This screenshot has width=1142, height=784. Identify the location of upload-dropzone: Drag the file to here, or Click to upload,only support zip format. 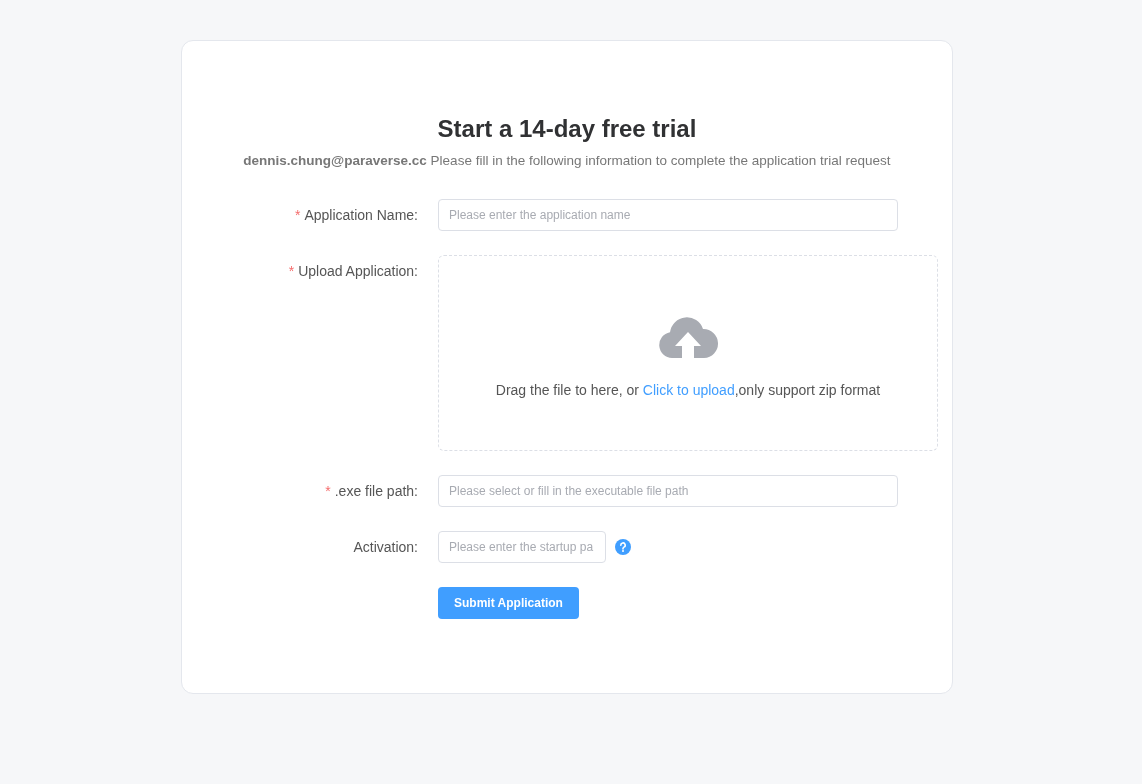
(688, 353).